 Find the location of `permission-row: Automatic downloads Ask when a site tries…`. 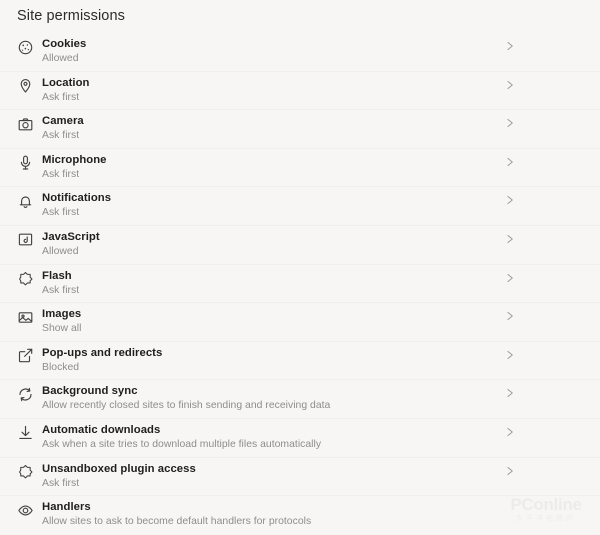

permission-row: Automatic downloads Ask when a site tries… is located at coordinates (300, 438).